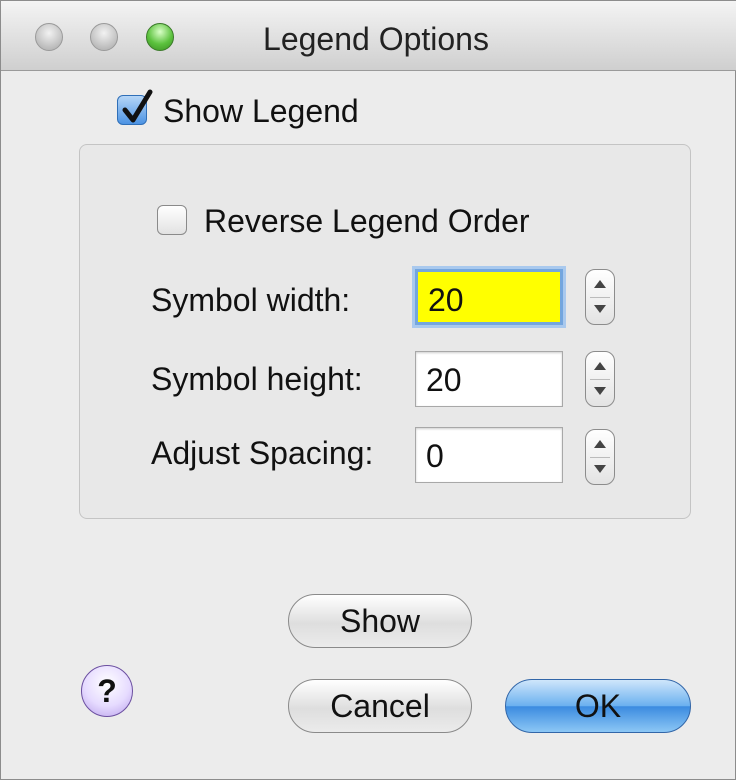 Image resolution: width=736 pixels, height=780 pixels. I want to click on ok-button: OK, so click(598, 706).